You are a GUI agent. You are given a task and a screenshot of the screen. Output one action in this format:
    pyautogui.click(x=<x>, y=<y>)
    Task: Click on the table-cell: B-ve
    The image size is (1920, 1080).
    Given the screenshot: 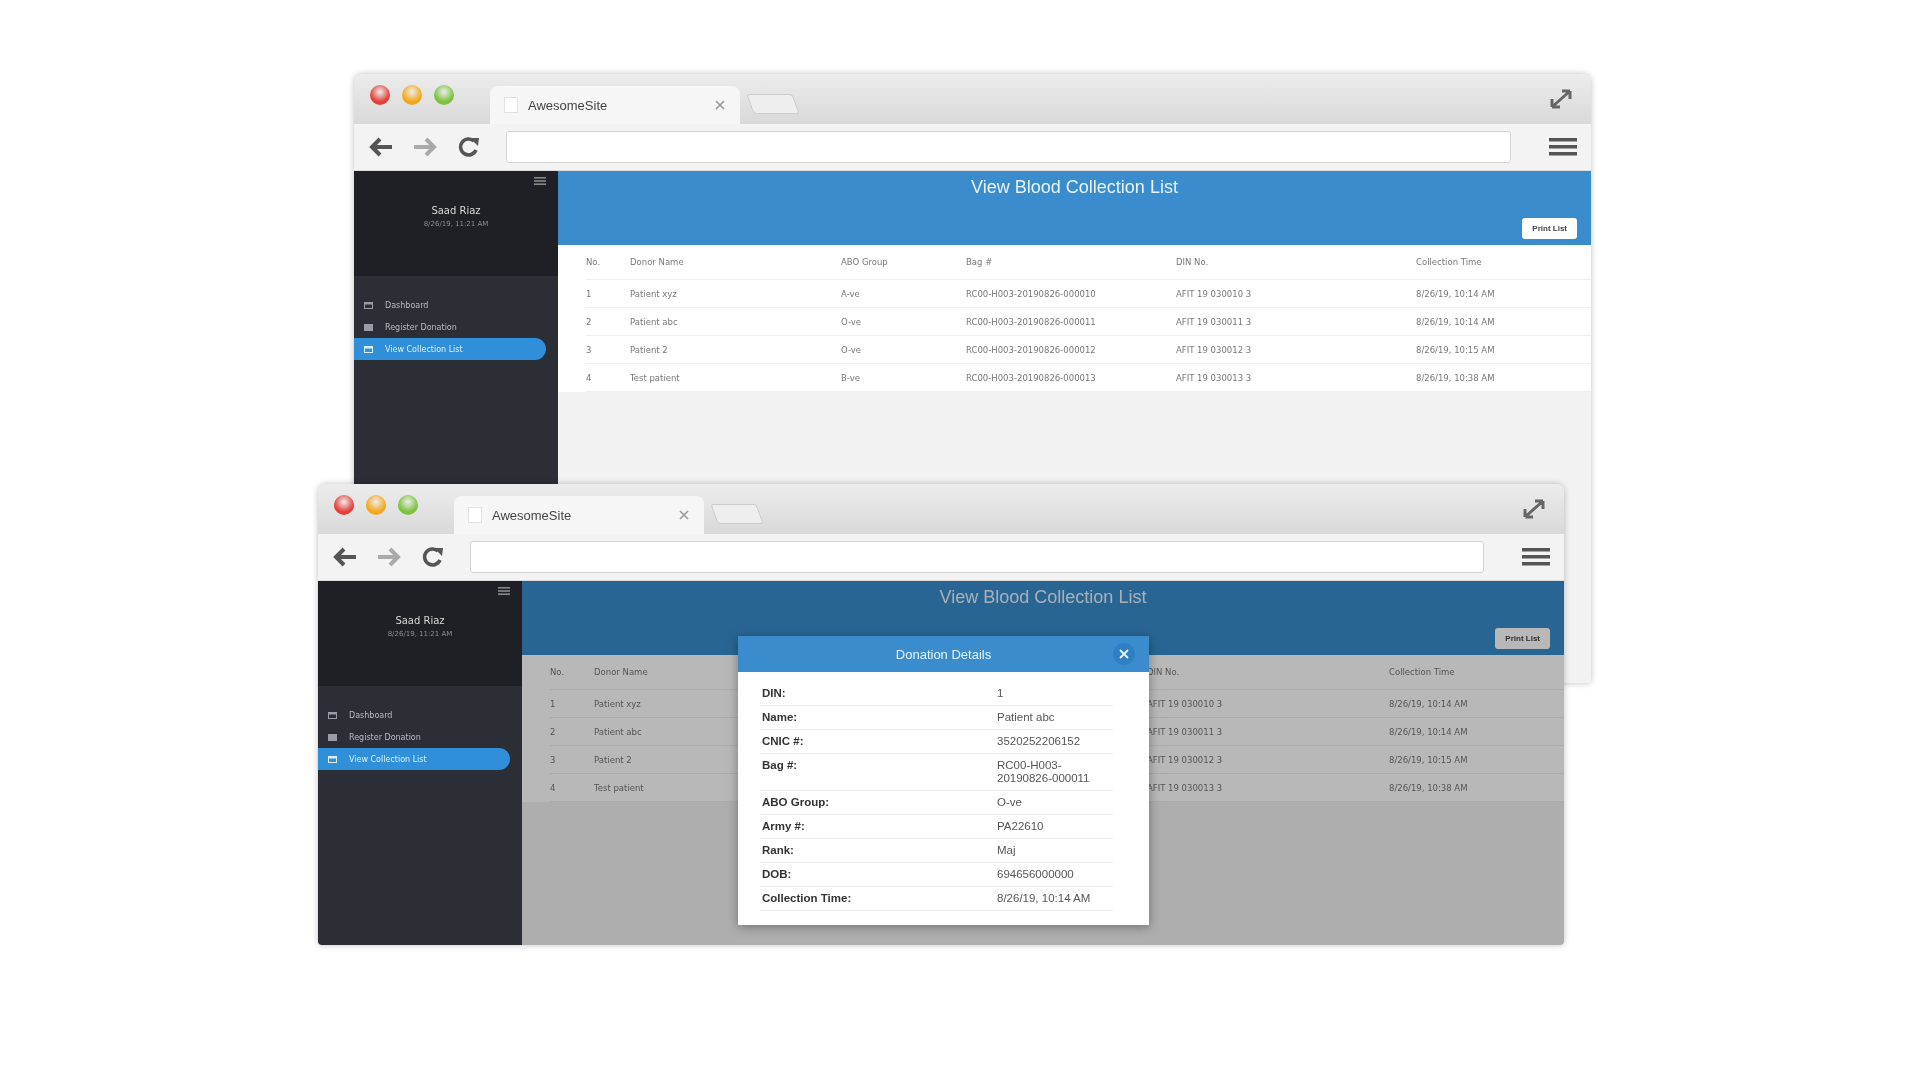 What is the action you would take?
    pyautogui.click(x=903, y=378)
    